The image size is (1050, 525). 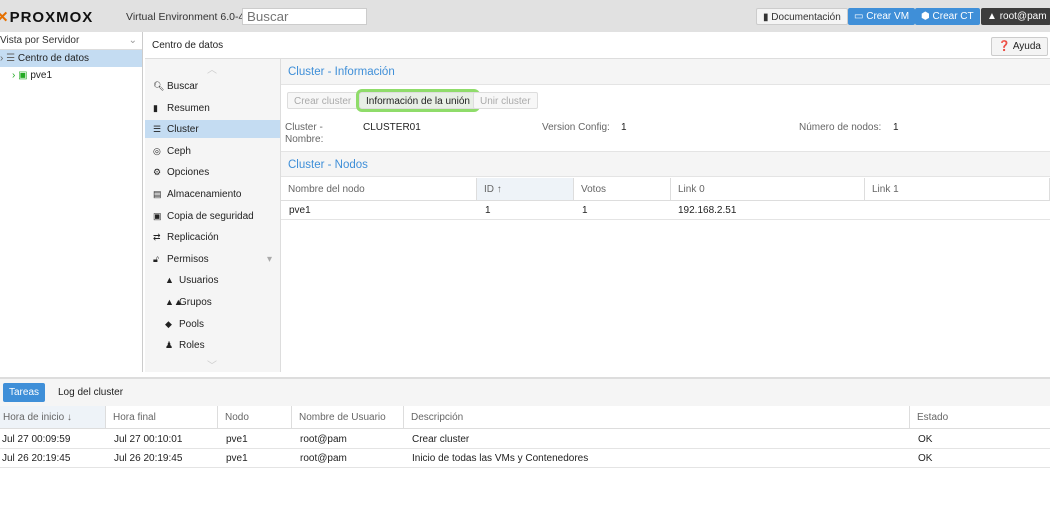 What do you see at coordinates (71, 75) in the screenshot?
I see `tree-item-pve1: › ▣ pve1` at bounding box center [71, 75].